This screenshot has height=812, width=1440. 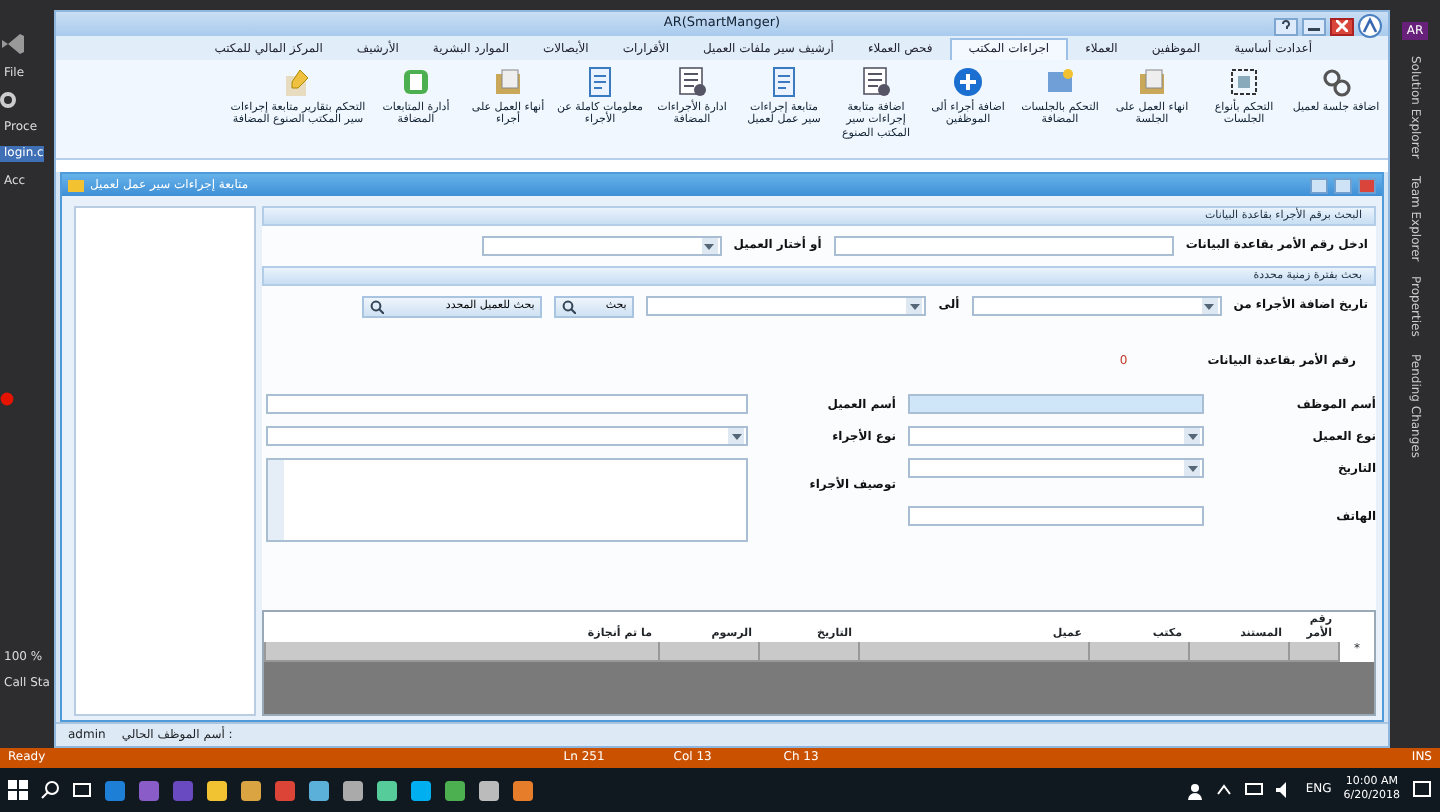 What do you see at coordinates (1060, 82) in the screenshot?
I see `board-icon` at bounding box center [1060, 82].